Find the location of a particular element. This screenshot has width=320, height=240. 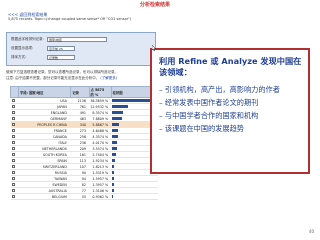

record-count: 55 is located at coordinates (79, 196).